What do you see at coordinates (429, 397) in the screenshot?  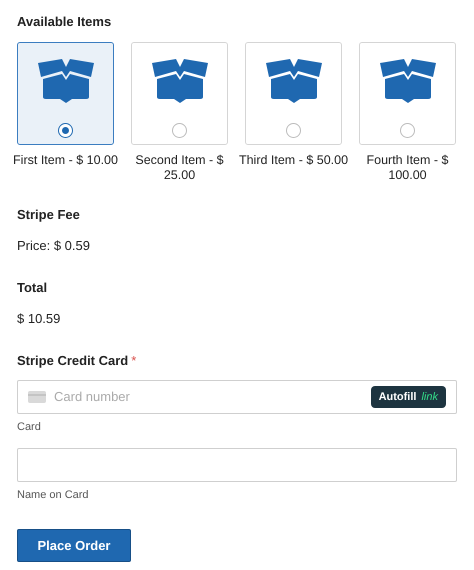 I see `link-logo: link` at bounding box center [429, 397].